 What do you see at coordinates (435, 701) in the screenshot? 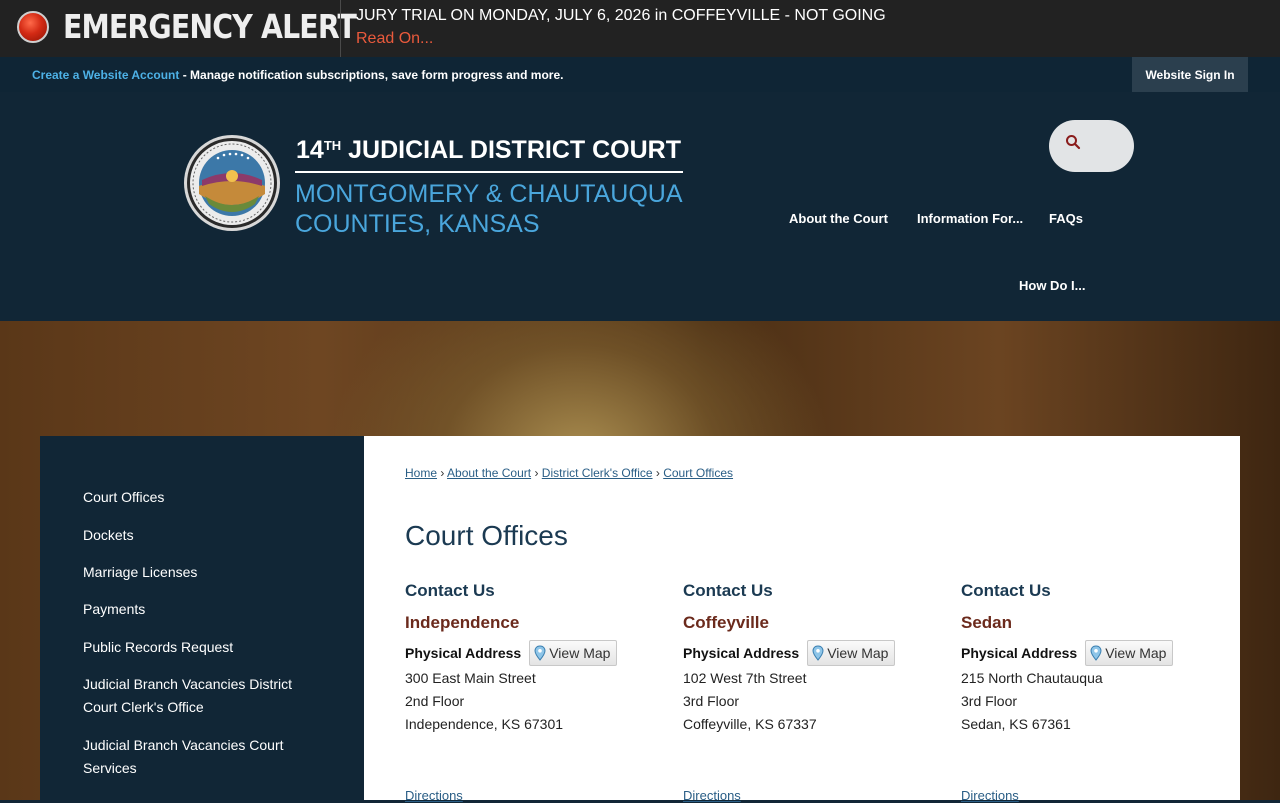
I see `address-line: 2nd Floor` at bounding box center [435, 701].